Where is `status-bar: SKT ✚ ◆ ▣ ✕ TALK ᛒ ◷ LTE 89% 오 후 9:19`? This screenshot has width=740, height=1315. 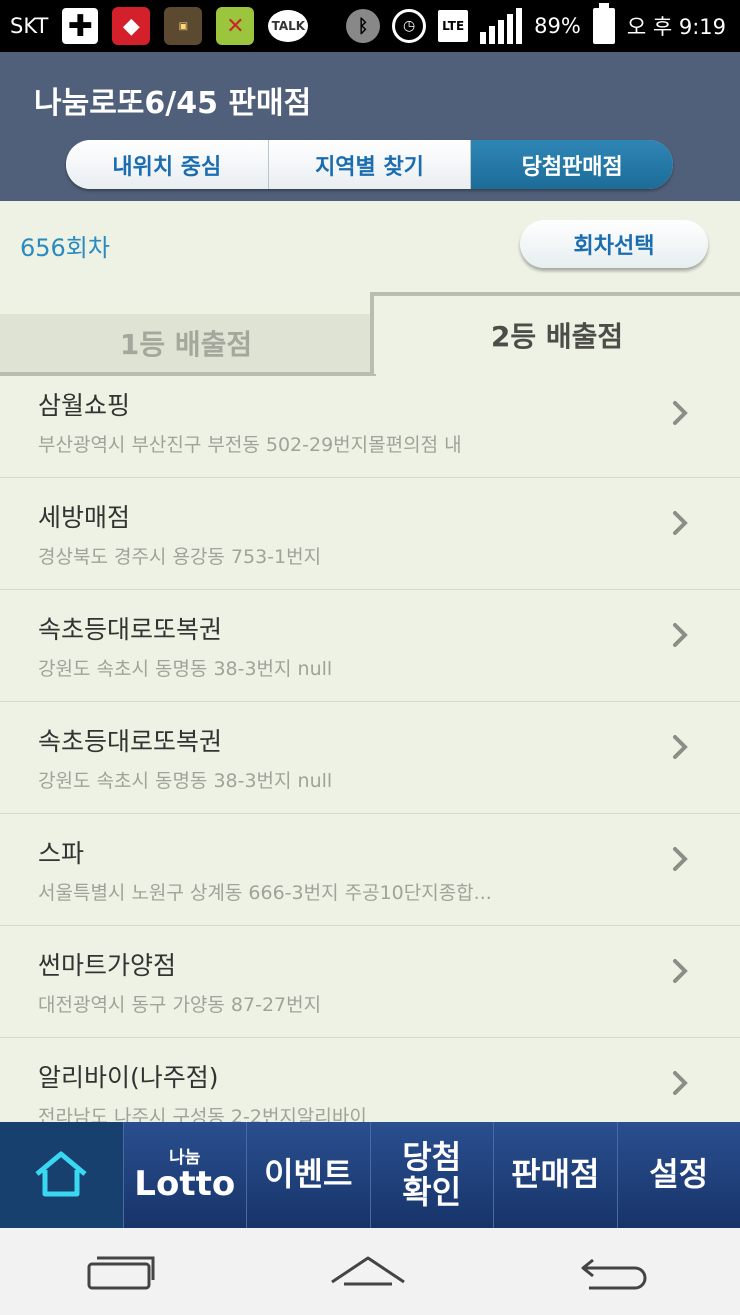 status-bar: SKT ✚ ◆ ▣ ✕ TALK ᛒ ◷ LTE 89% 오 후 9:19 is located at coordinates (370, 26).